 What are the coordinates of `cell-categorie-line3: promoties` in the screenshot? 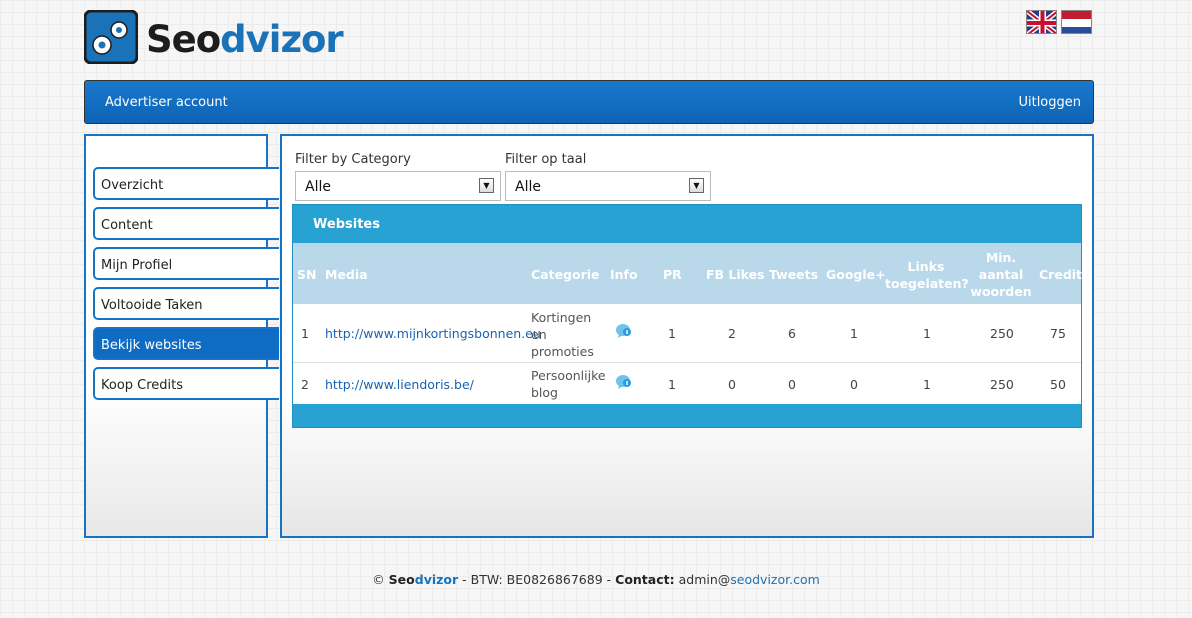 It's located at (562, 351).